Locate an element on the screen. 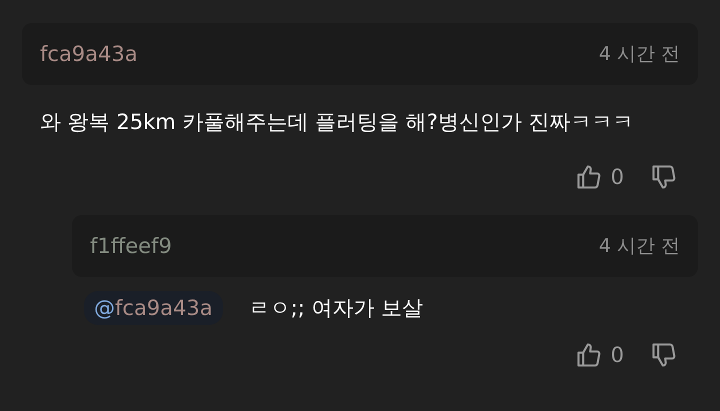  reply-text: ㄹㅇ;; 여자가 보살 is located at coordinates (336, 308).